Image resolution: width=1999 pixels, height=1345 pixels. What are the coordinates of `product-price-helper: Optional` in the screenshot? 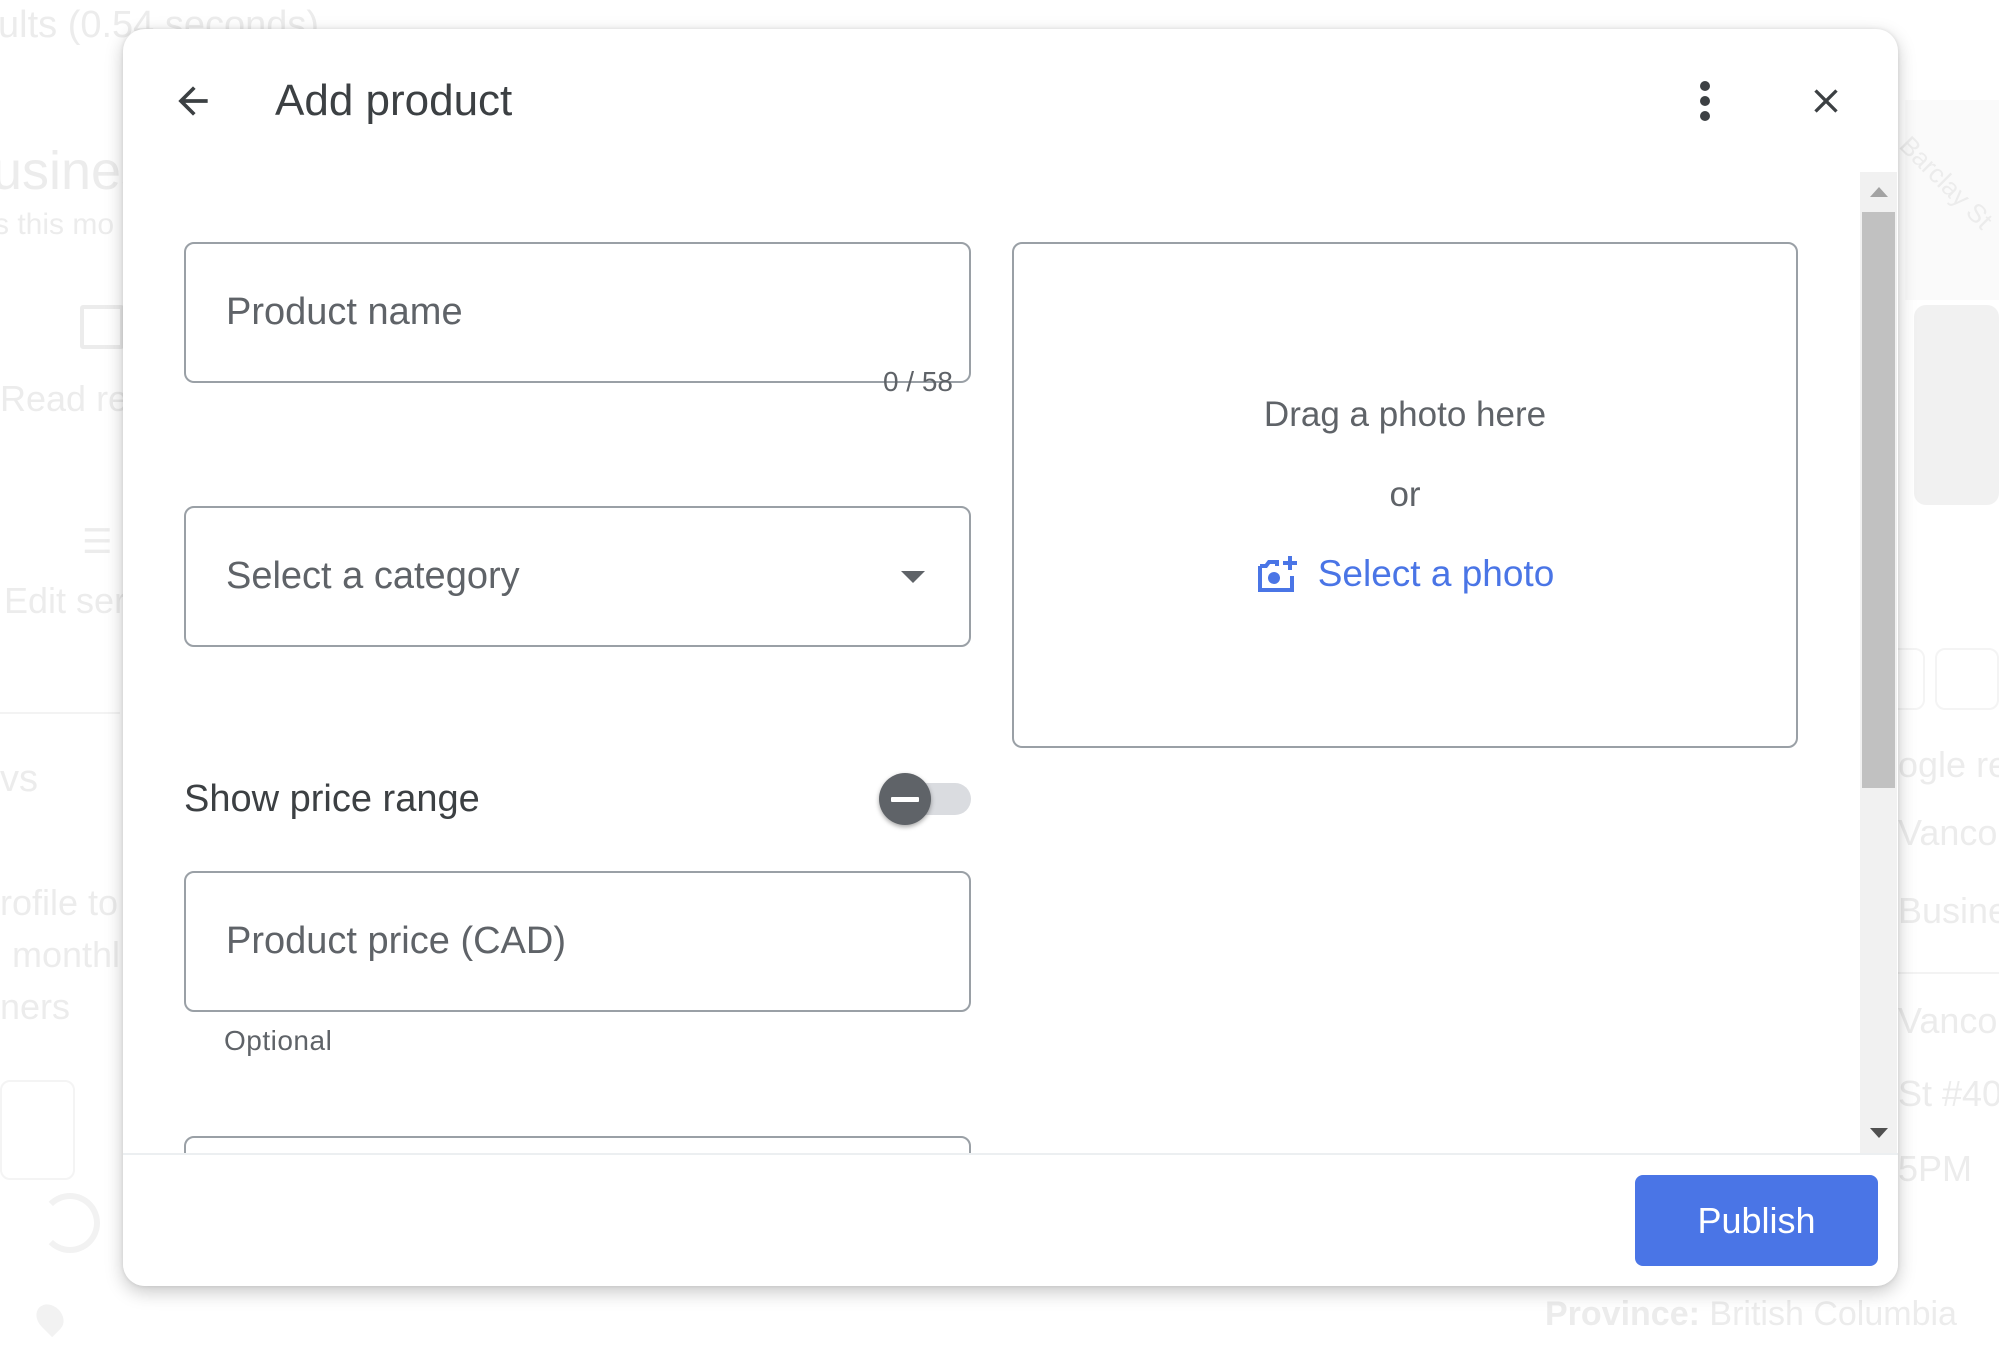 It's located at (278, 1040).